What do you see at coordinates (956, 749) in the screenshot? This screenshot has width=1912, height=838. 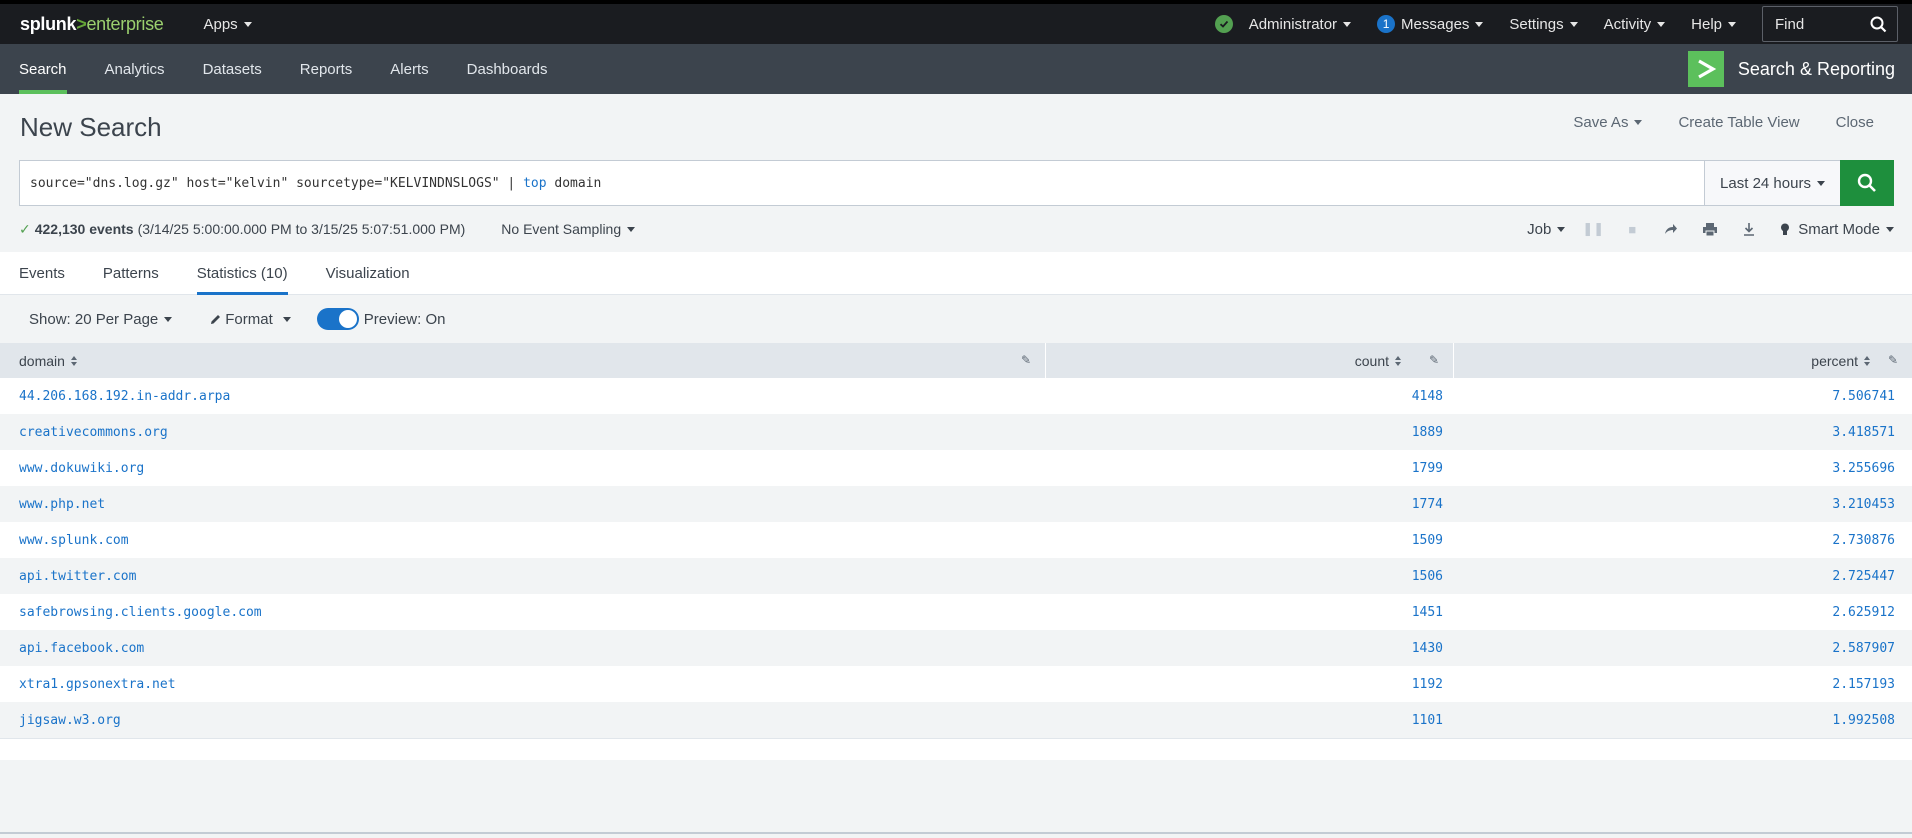 I see `table-footer` at bounding box center [956, 749].